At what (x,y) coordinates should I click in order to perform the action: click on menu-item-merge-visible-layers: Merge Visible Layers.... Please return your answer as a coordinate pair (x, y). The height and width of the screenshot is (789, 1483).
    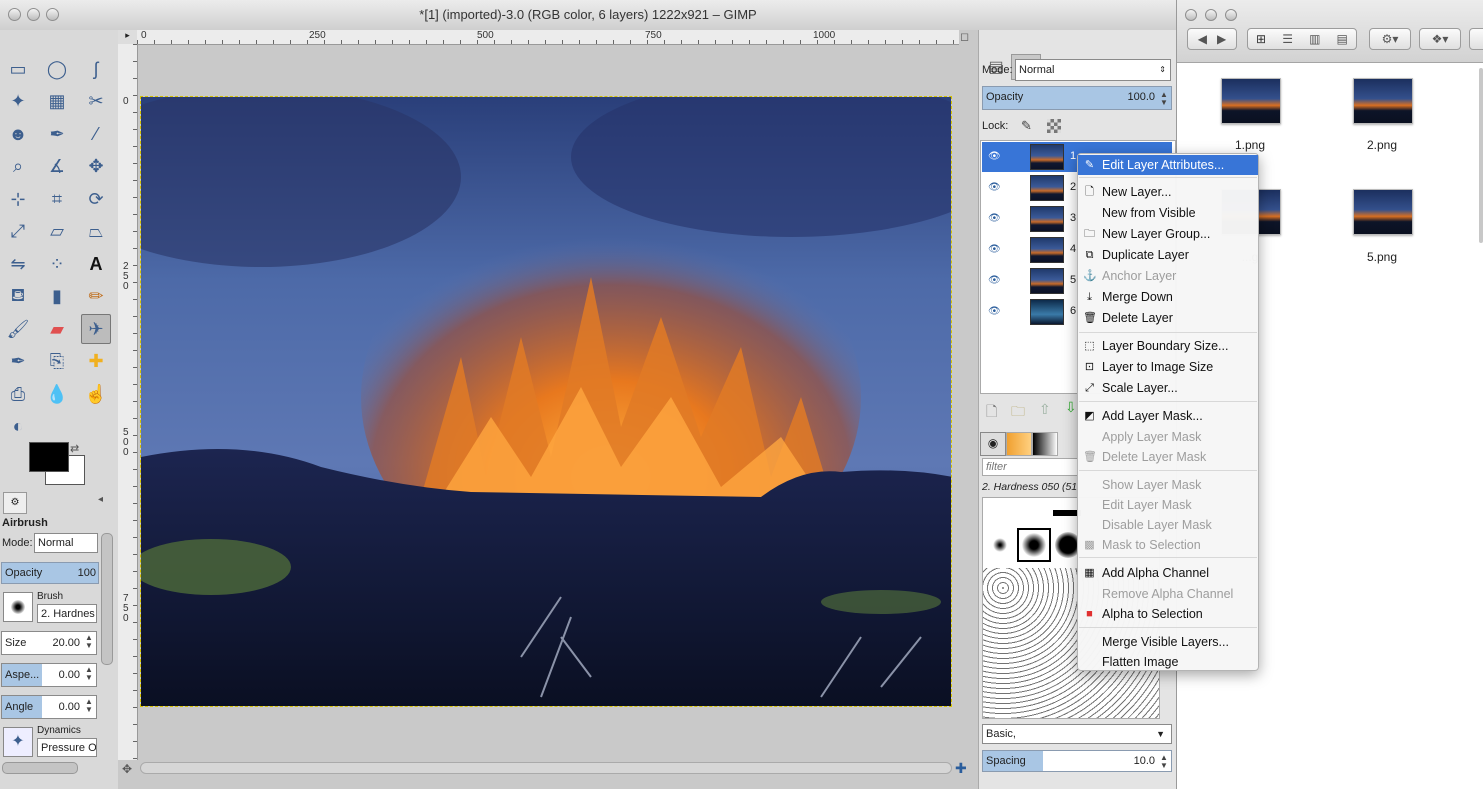
    Looking at the image, I should click on (1168, 642).